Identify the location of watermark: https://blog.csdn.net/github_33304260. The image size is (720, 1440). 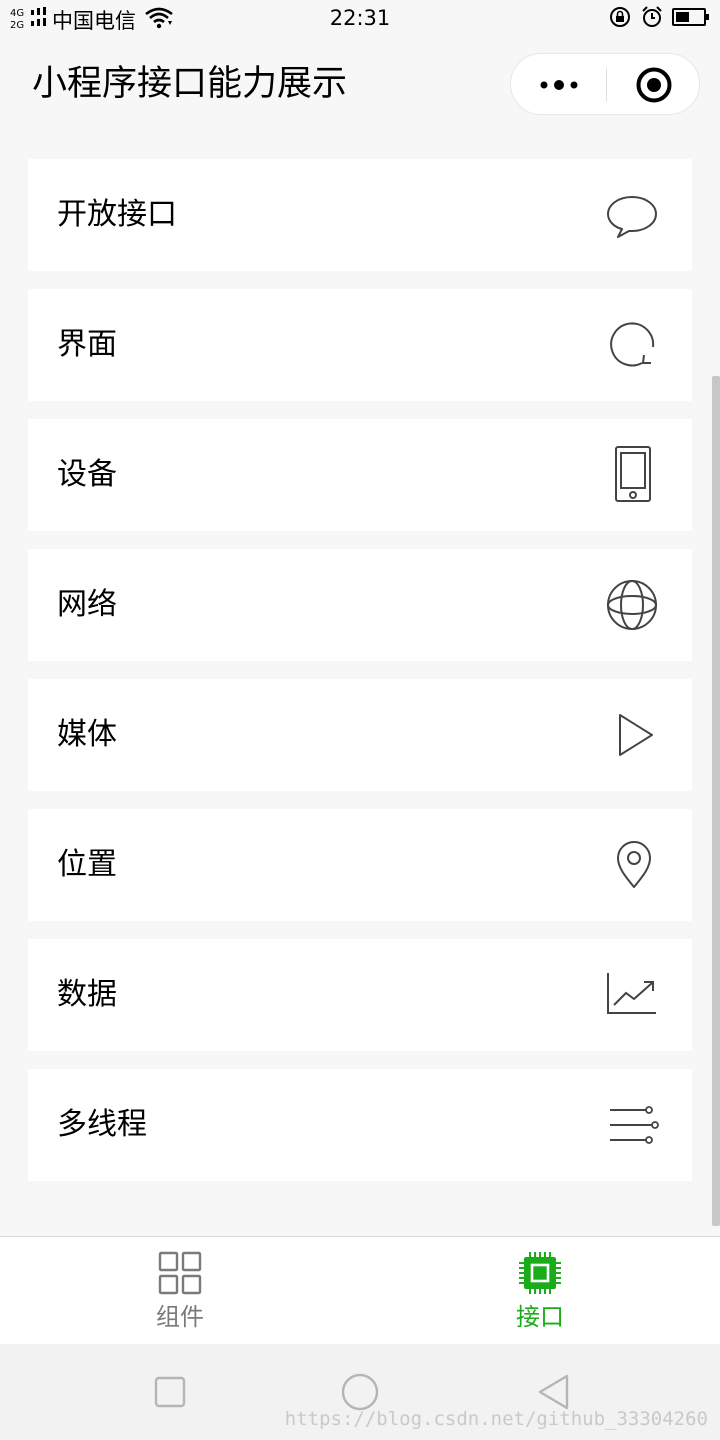
(496, 1419).